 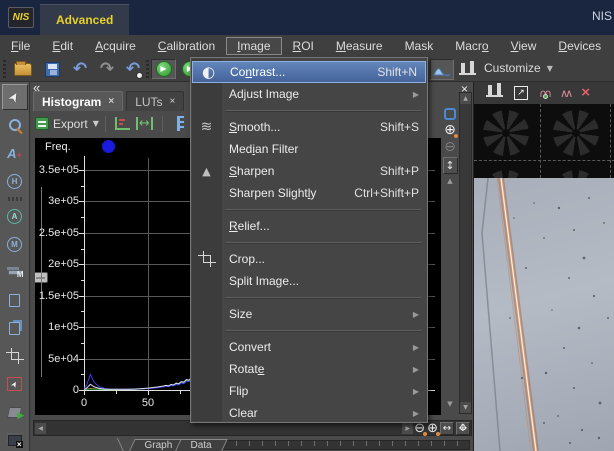 I want to click on menu-macro: Macro, so click(x=471, y=46).